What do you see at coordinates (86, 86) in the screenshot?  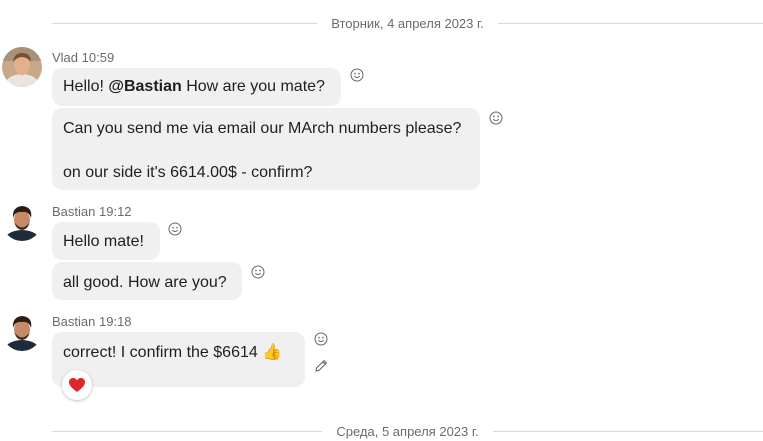 I see `message-text: Hello!` at bounding box center [86, 86].